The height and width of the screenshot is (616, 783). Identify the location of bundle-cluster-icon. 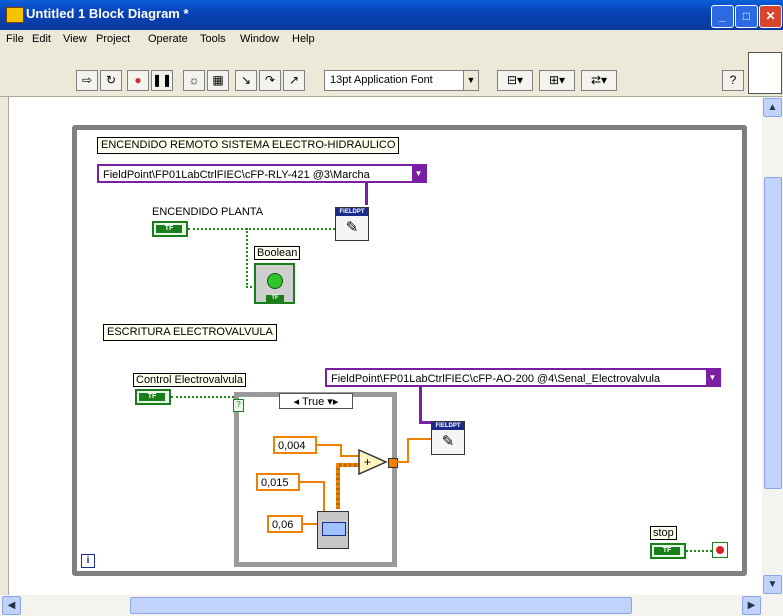
(333, 530).